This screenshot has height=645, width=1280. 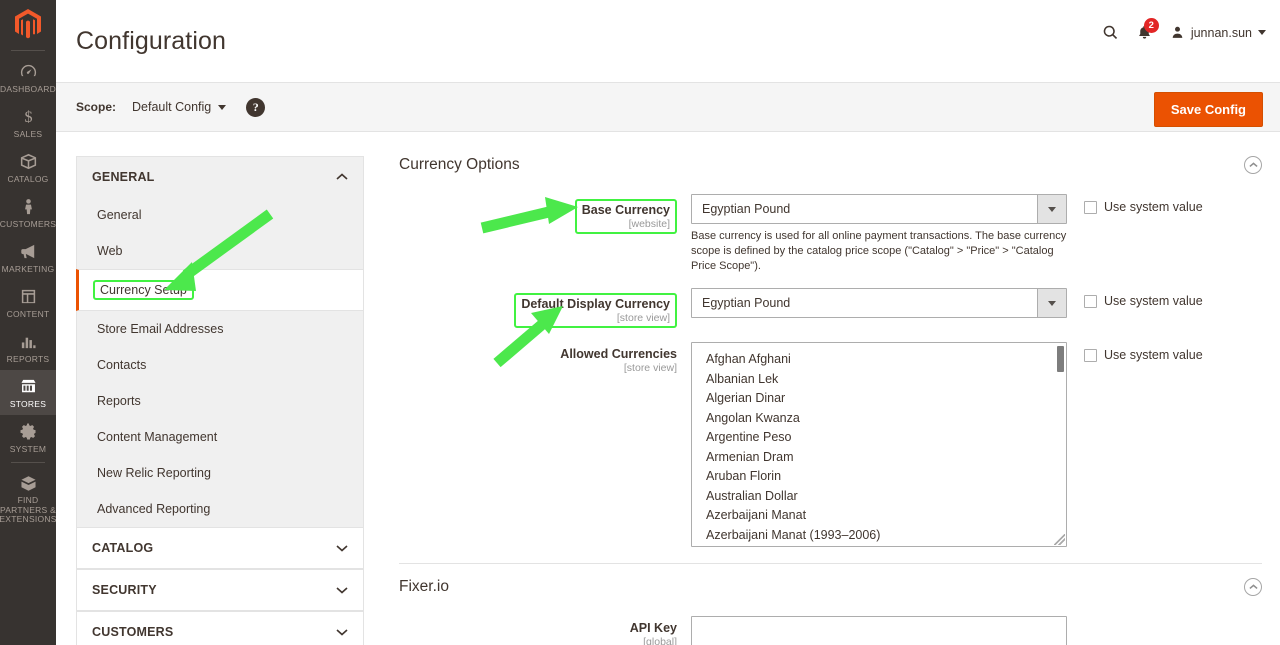 I want to click on currency-options-header: Currency Options, so click(x=830, y=172).